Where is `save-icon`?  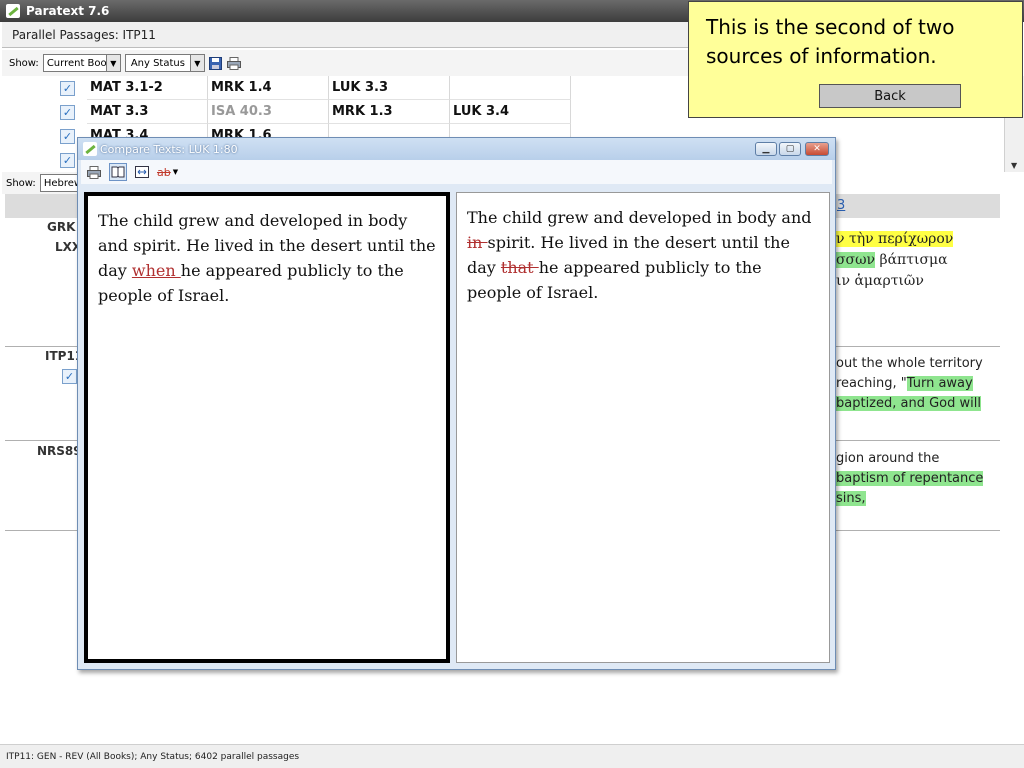
save-icon is located at coordinates (216, 63).